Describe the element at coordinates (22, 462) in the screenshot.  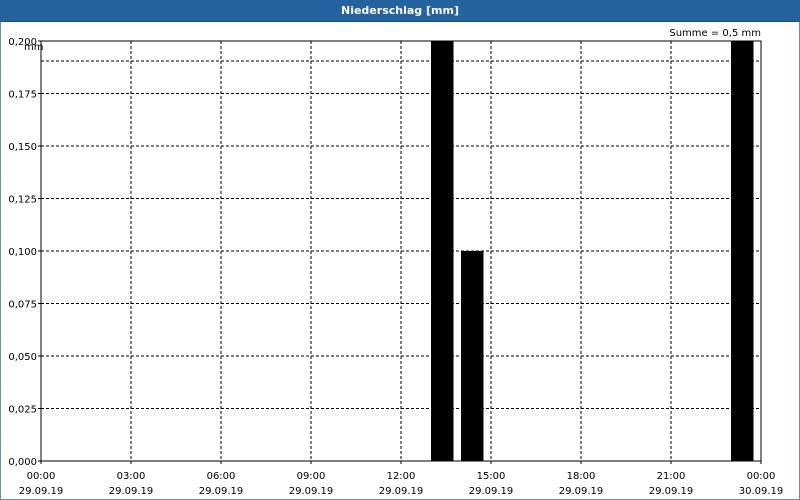
I see `y-tick-label: 0,000` at that location.